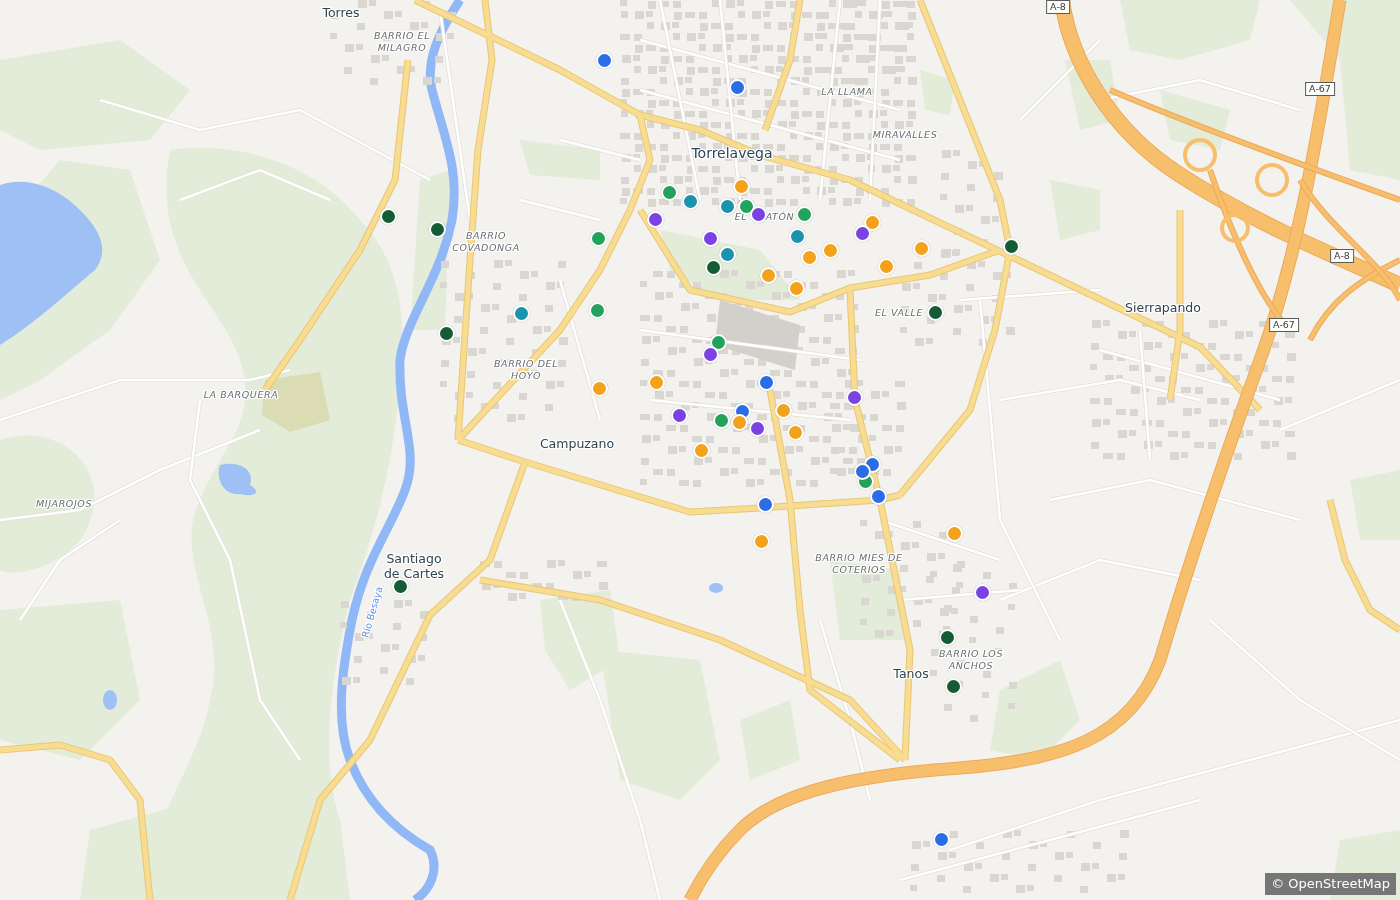 This screenshot has height=900, width=1400. Describe the element at coordinates (1330, 884) in the screenshot. I see `attribution-link: © OpenStreetMap` at that location.